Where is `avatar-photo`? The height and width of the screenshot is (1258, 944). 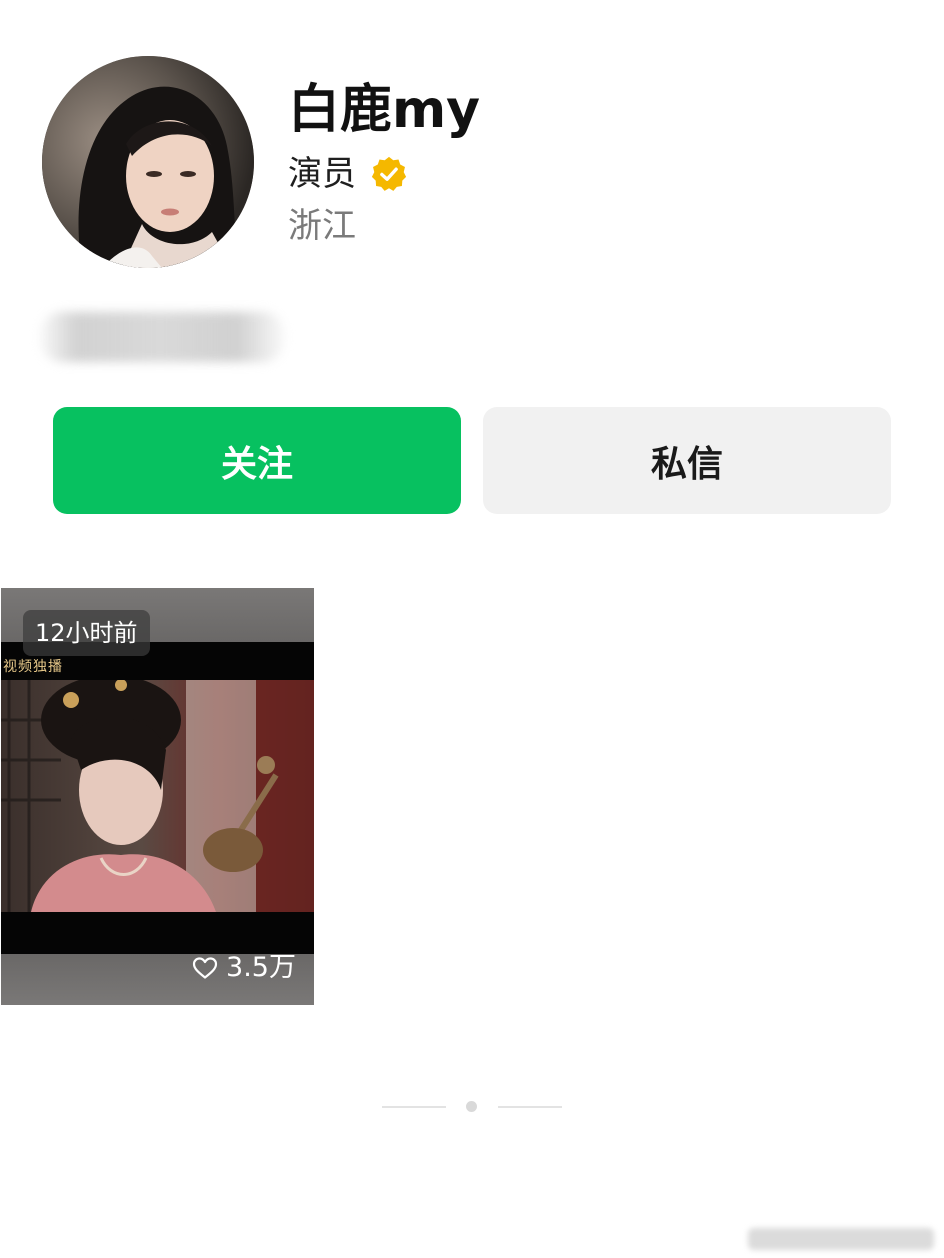
avatar-photo is located at coordinates (148, 162).